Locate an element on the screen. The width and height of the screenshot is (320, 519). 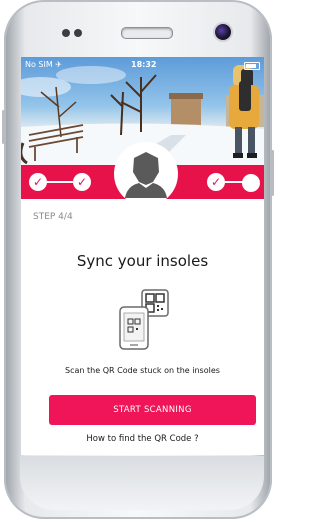
avatar is located at coordinates (146, 174).